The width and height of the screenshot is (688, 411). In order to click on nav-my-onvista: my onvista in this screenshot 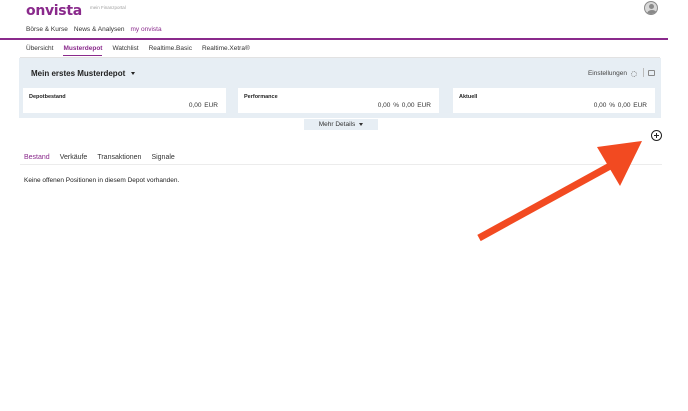, I will do `click(146, 29)`.